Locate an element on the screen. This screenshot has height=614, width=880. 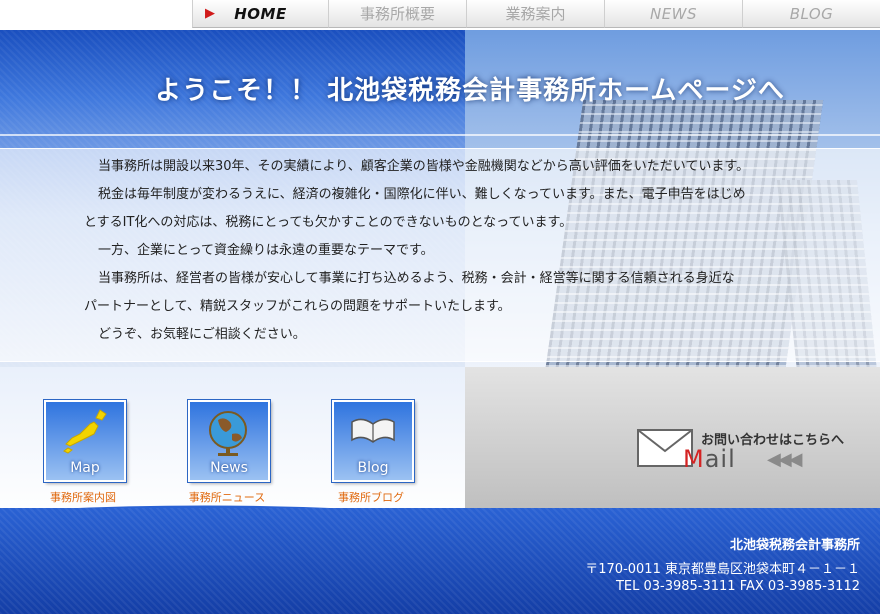
nav-blog: BLOG is located at coordinates (811, 14).